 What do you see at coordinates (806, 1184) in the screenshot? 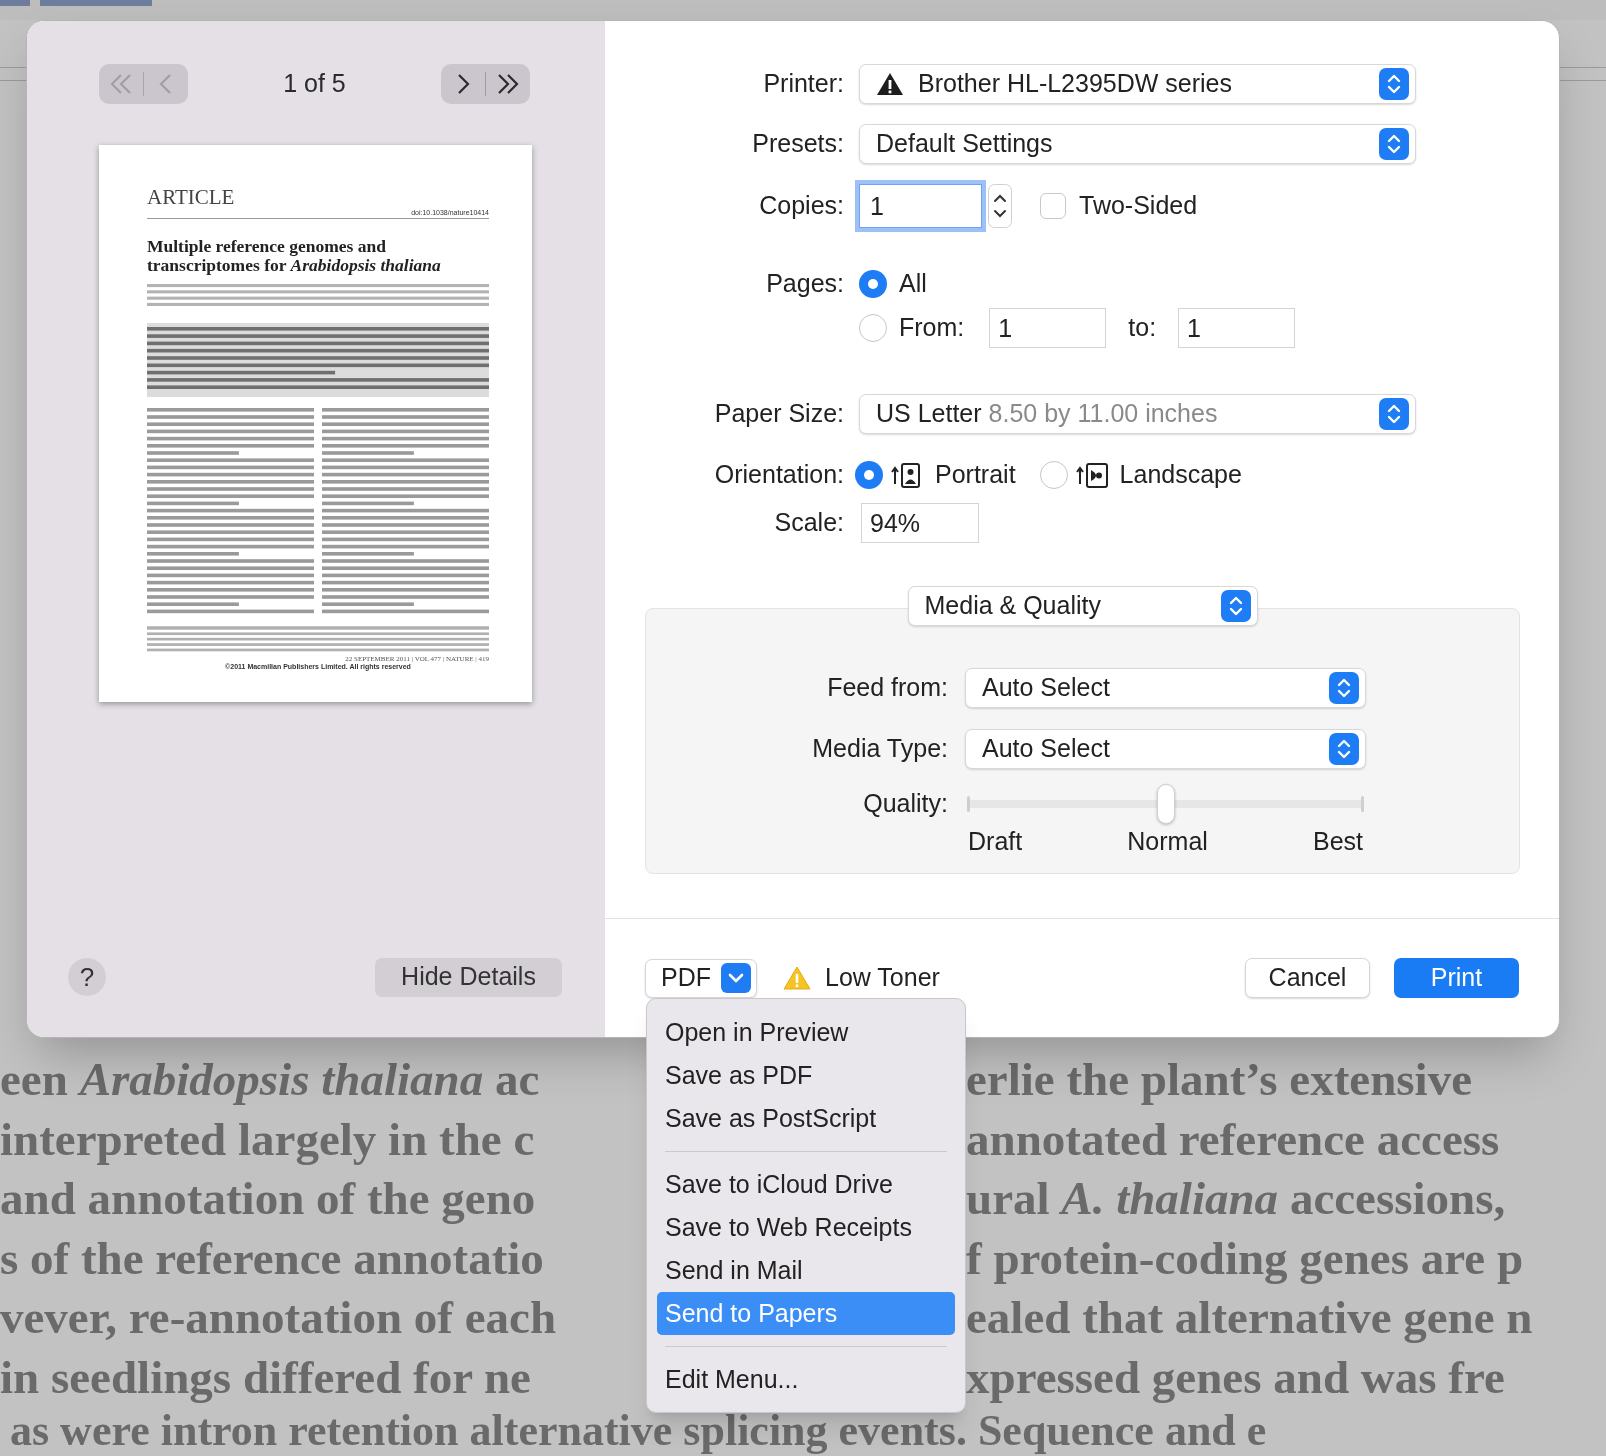
I see `menu-item: Save to iCloud Drive` at bounding box center [806, 1184].